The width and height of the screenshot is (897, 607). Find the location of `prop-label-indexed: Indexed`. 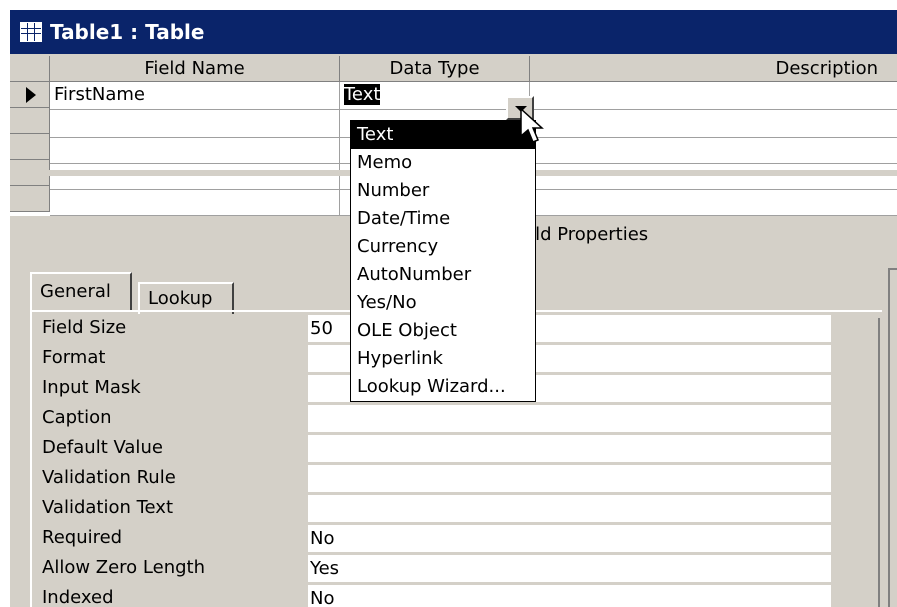

prop-label-indexed: Indexed is located at coordinates (78, 597).